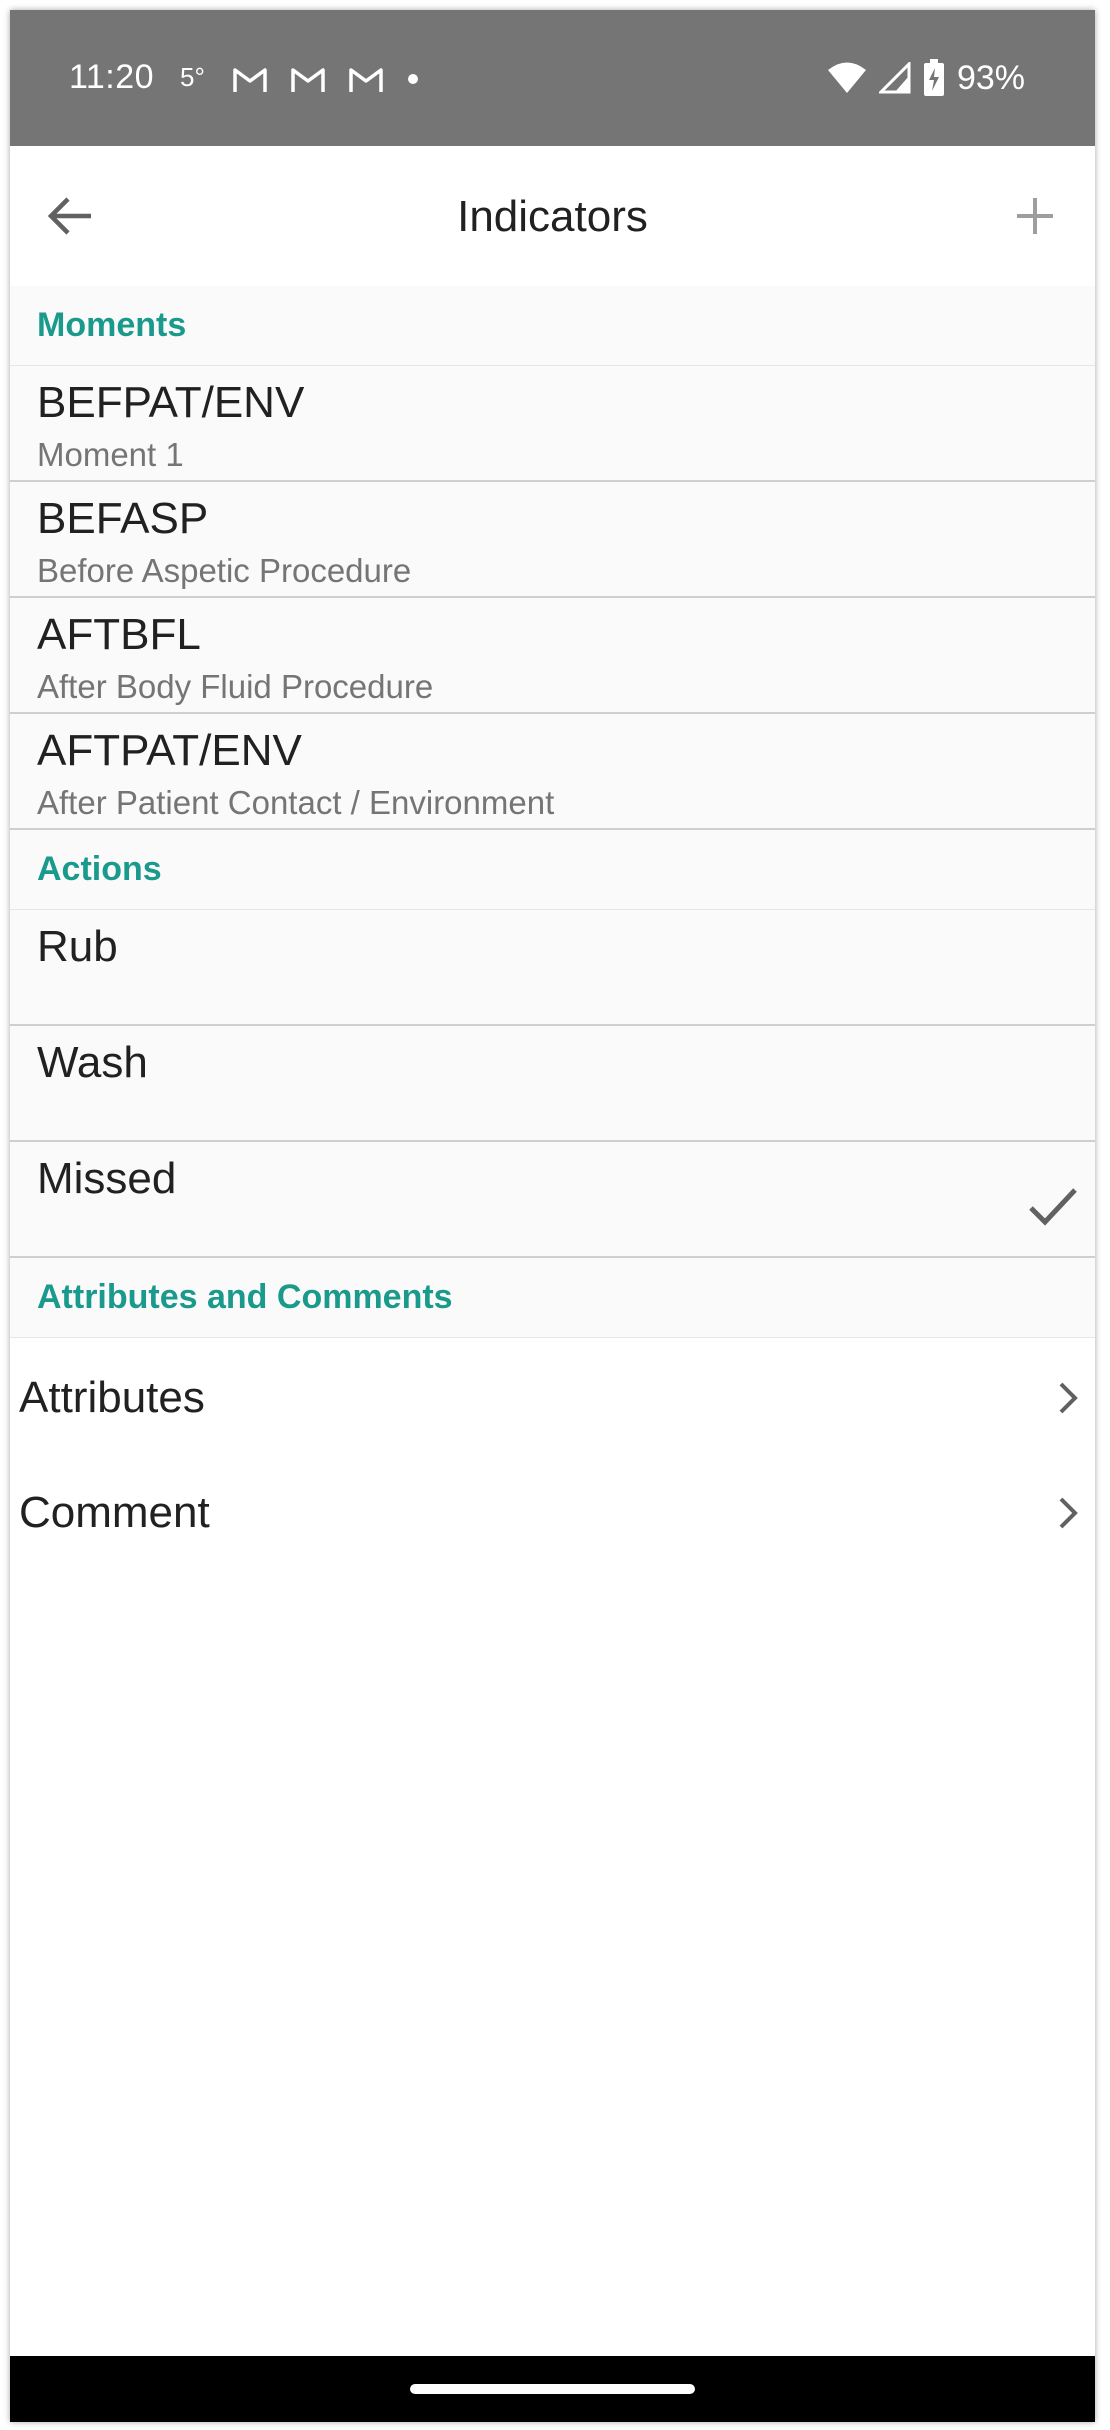 The image size is (1110, 2430). What do you see at coordinates (169, 750) in the screenshot?
I see `moment-title: AFTPAT/ENV` at bounding box center [169, 750].